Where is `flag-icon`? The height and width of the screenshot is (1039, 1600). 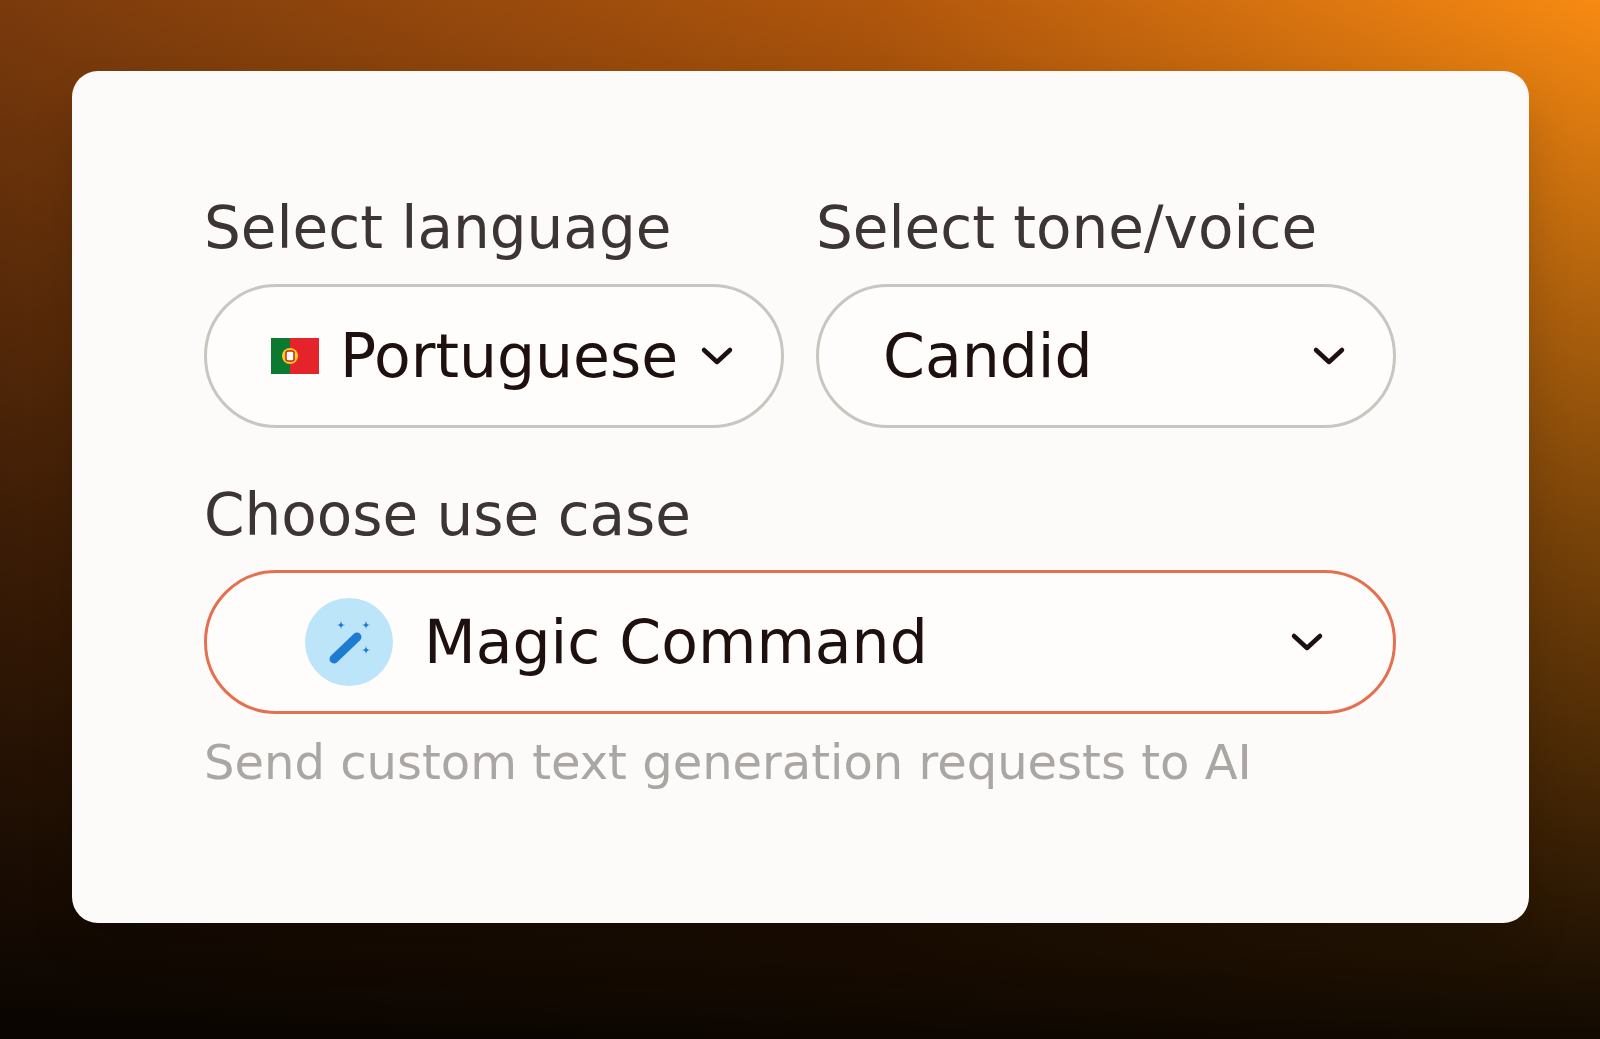
flag-icon is located at coordinates (295, 355).